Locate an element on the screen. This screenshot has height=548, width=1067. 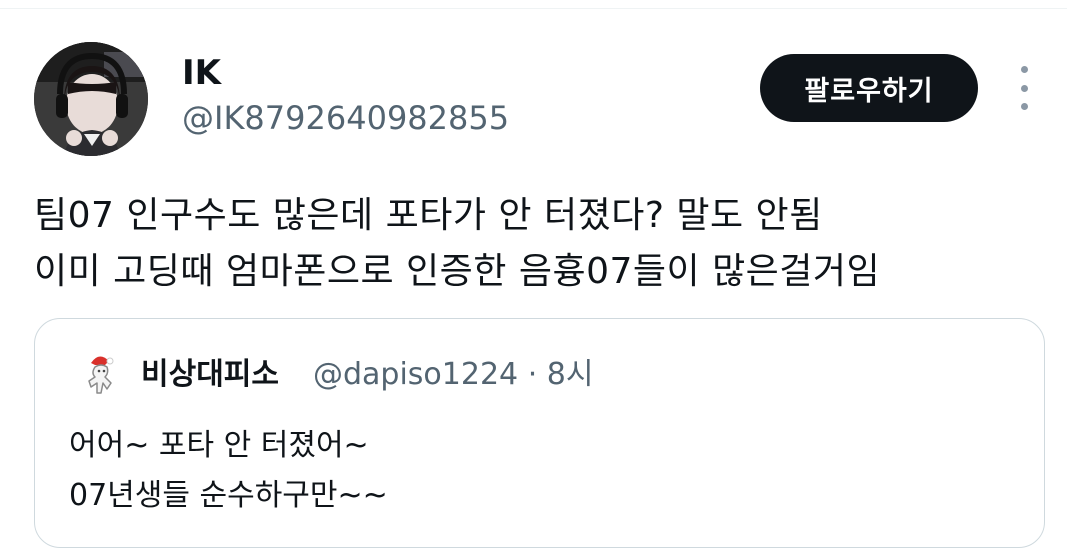
quote-avatar-icon is located at coordinates (101, 375).